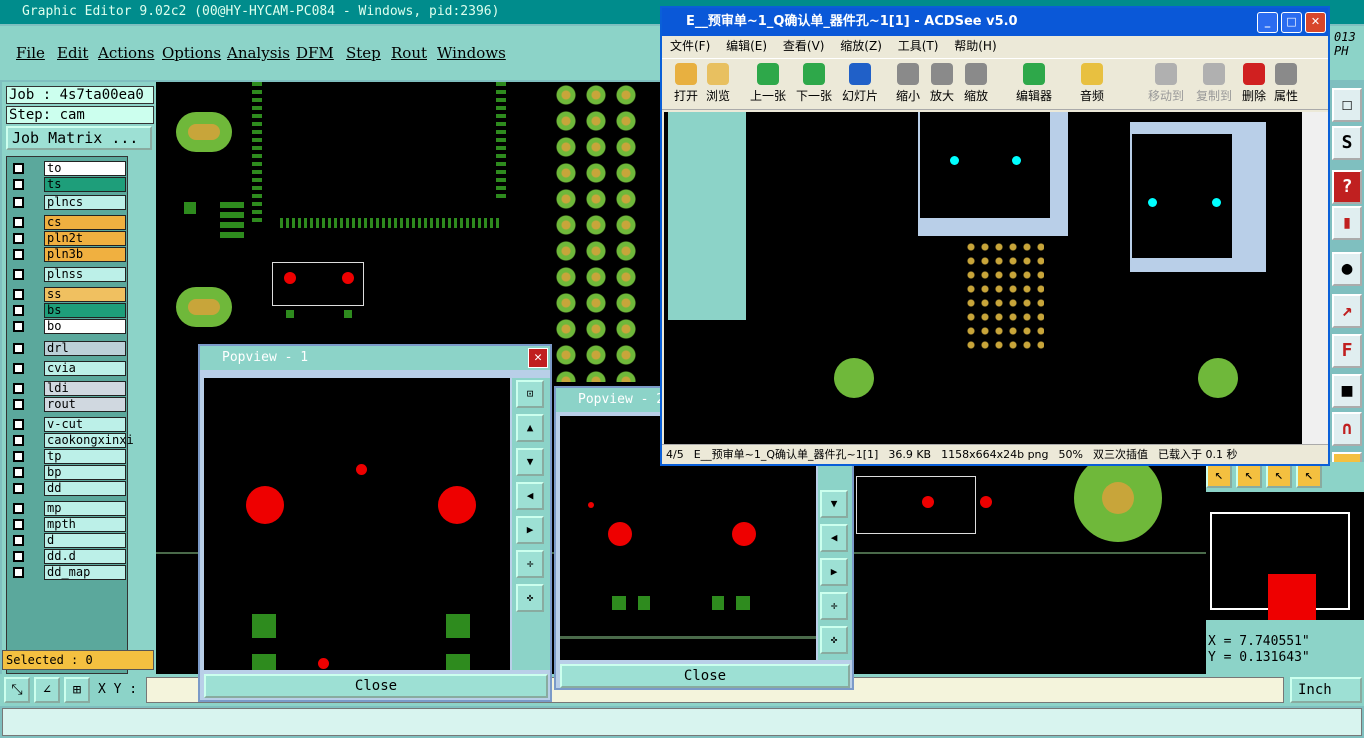  Describe the element at coordinates (85, 168) in the screenshot. I see `layer-name: to` at that location.